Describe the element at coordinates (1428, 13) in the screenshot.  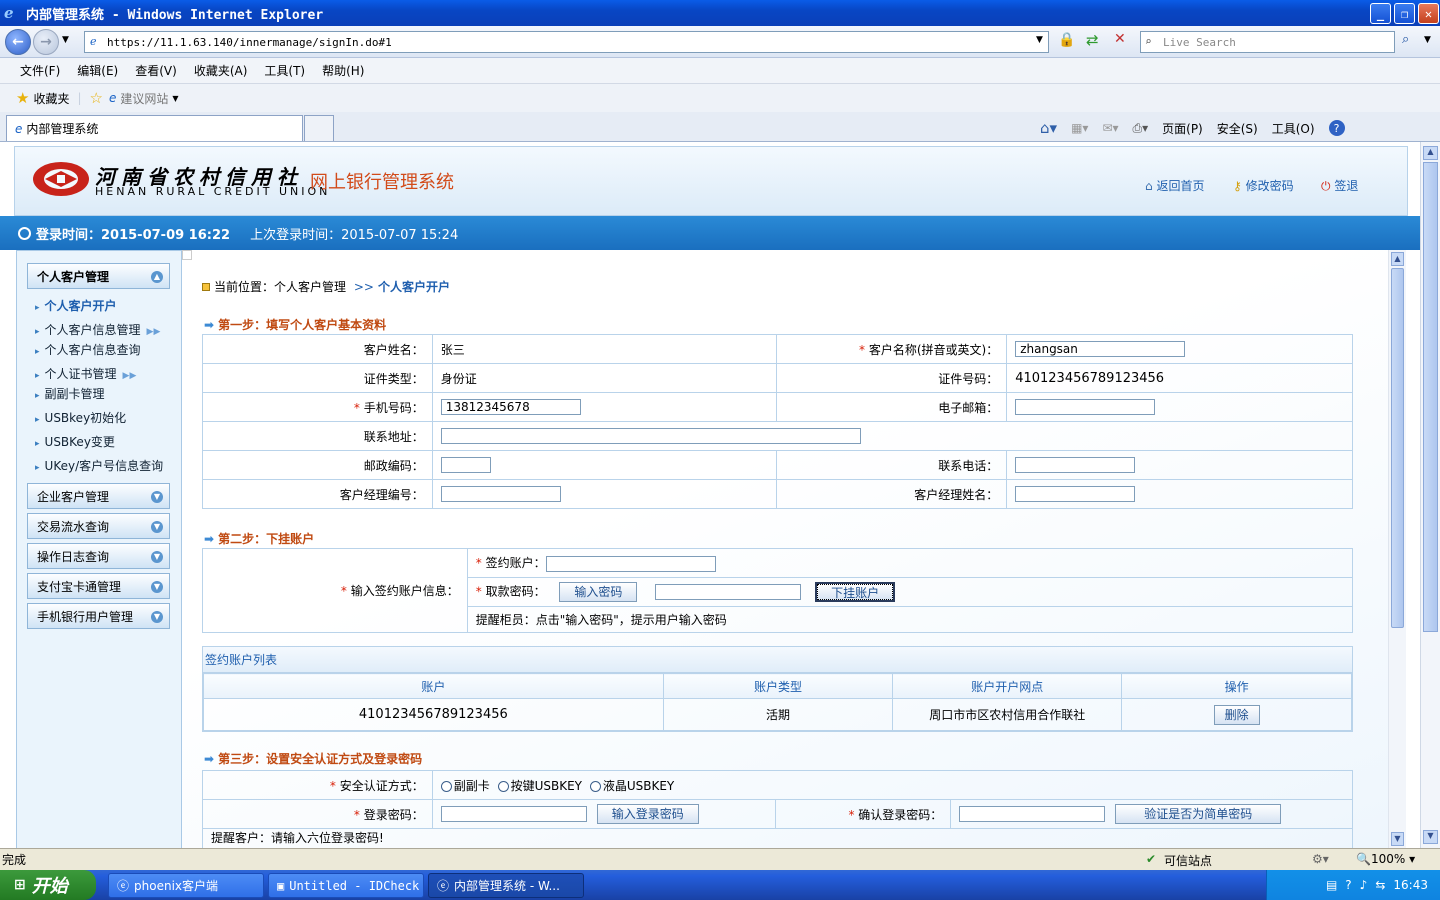
I see `close-button: ✕` at that location.